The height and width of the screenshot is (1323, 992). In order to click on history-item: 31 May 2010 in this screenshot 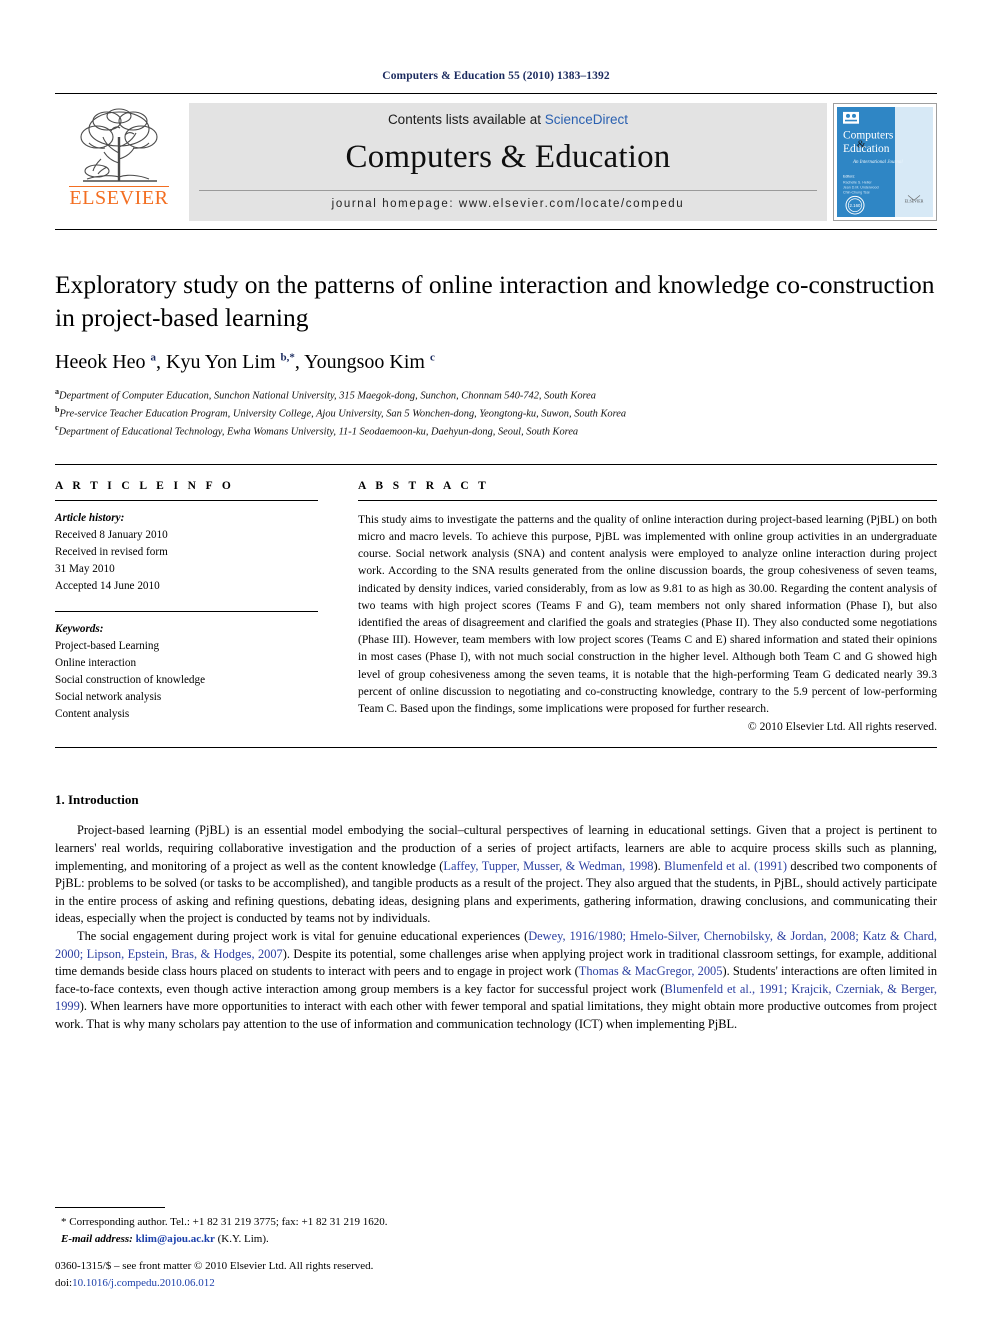, I will do `click(85, 568)`.